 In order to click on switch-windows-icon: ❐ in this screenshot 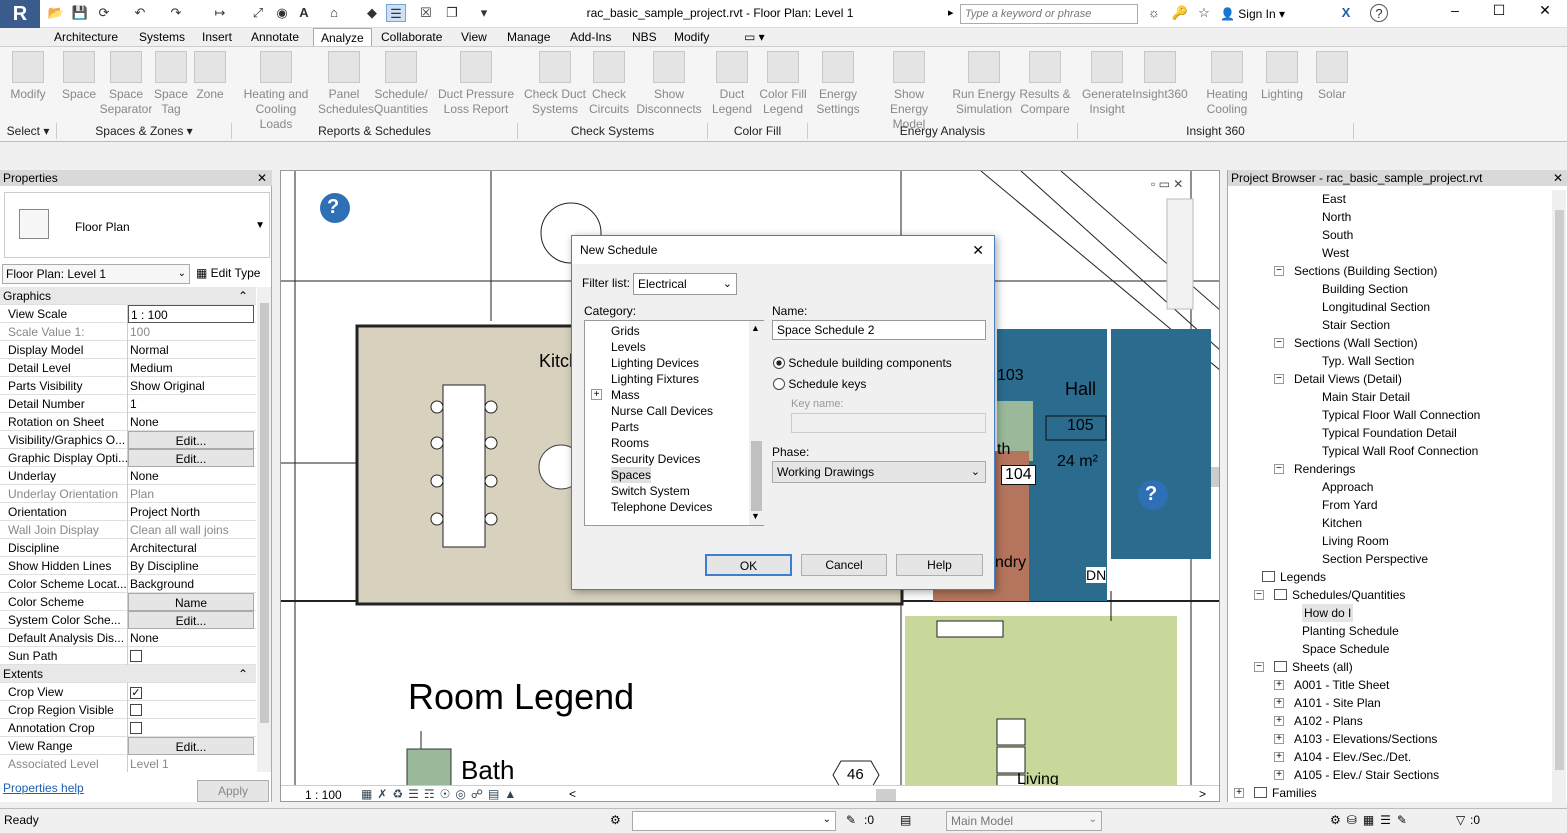, I will do `click(452, 13)`.